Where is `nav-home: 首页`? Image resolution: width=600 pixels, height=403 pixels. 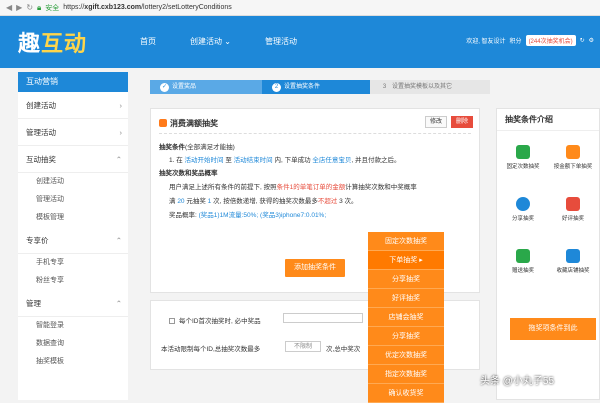 nav-home: 首页 is located at coordinates (148, 41).